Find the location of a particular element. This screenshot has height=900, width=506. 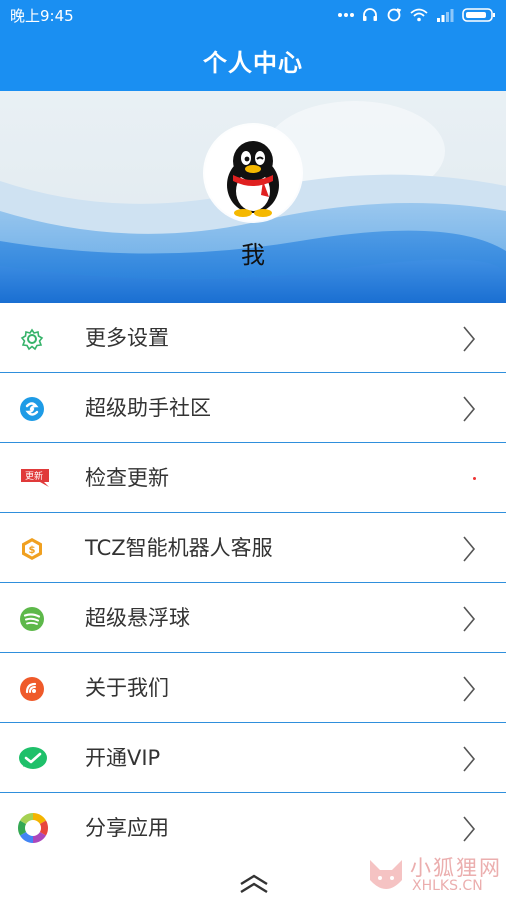

about-icon is located at coordinates (32, 689).